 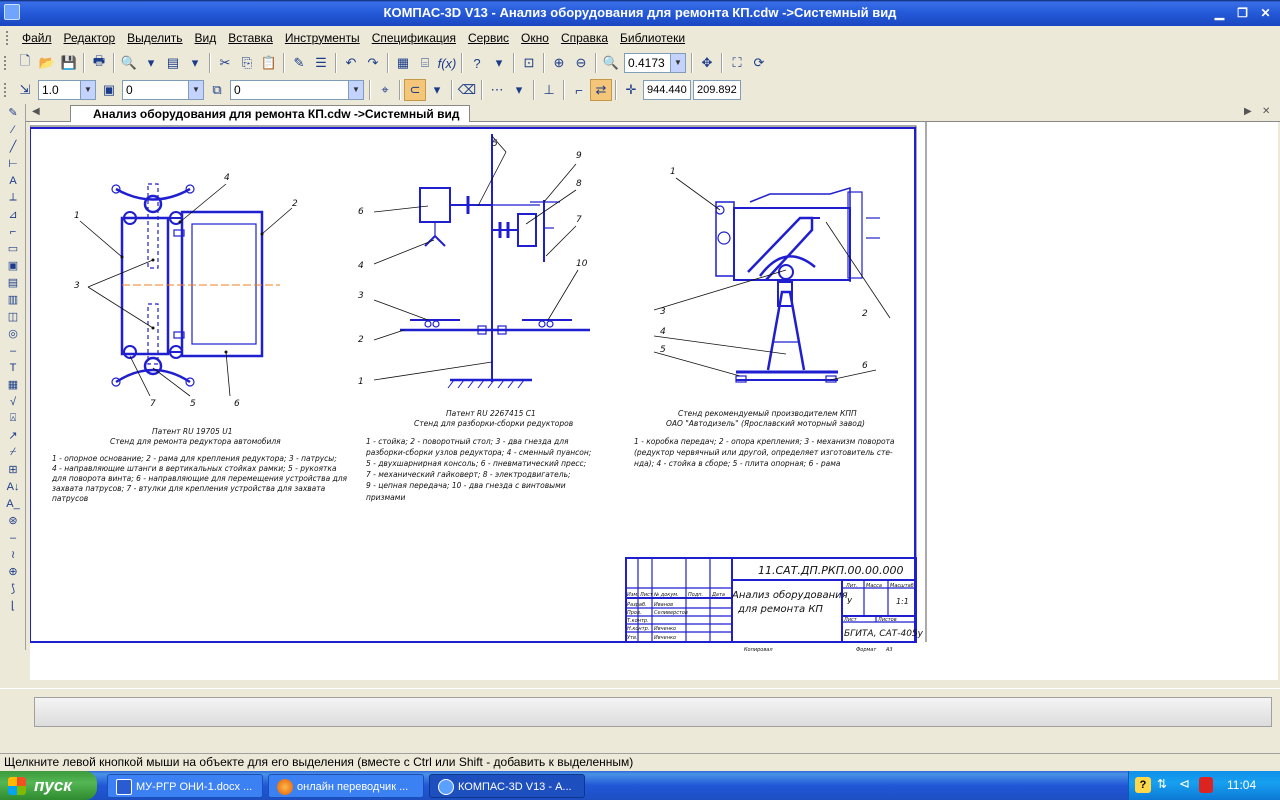 What do you see at coordinates (717, 90) in the screenshot?
I see `coord-y-field: 209.892` at bounding box center [717, 90].